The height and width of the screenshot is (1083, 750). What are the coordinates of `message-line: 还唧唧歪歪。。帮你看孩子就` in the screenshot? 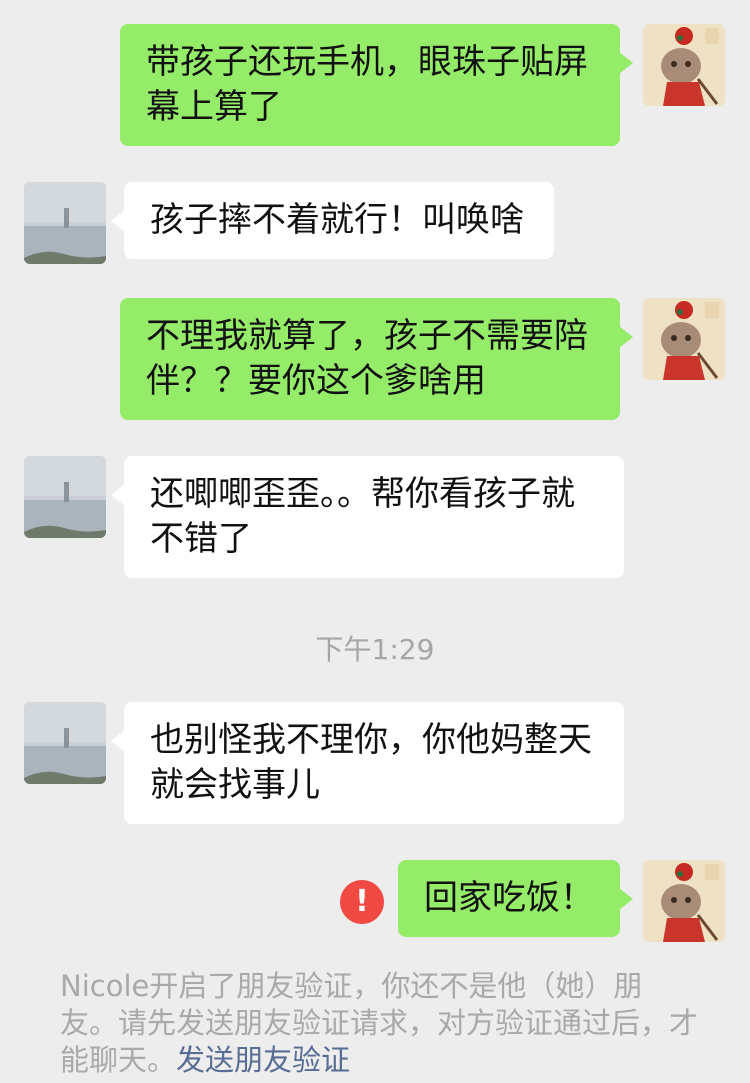 It's located at (362, 494).